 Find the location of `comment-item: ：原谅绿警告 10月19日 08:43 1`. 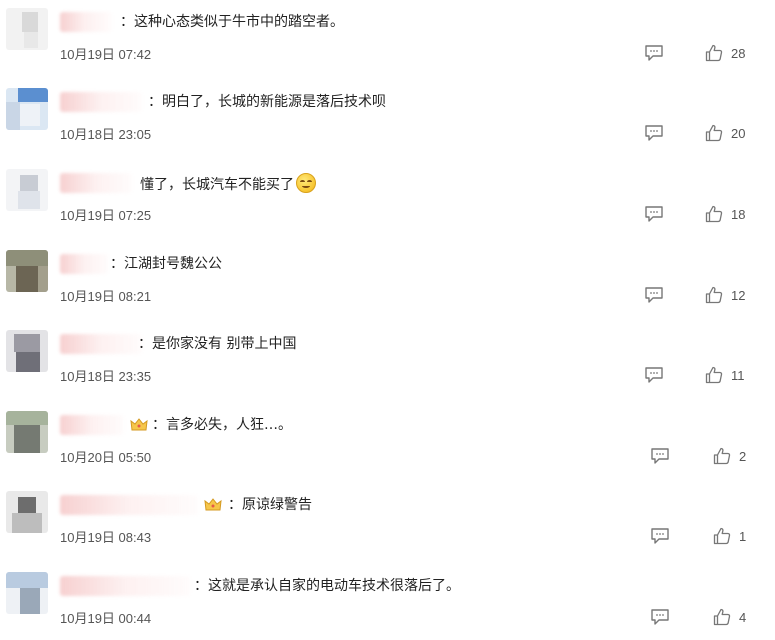

comment-item: ：原谅绿警告 10月19日 08:43 1 is located at coordinates (387, 523).